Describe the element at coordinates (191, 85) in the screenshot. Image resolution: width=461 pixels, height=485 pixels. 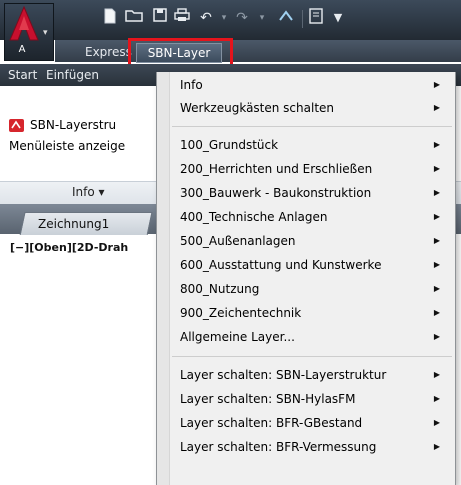
I see `menu-item-label: Info` at that location.